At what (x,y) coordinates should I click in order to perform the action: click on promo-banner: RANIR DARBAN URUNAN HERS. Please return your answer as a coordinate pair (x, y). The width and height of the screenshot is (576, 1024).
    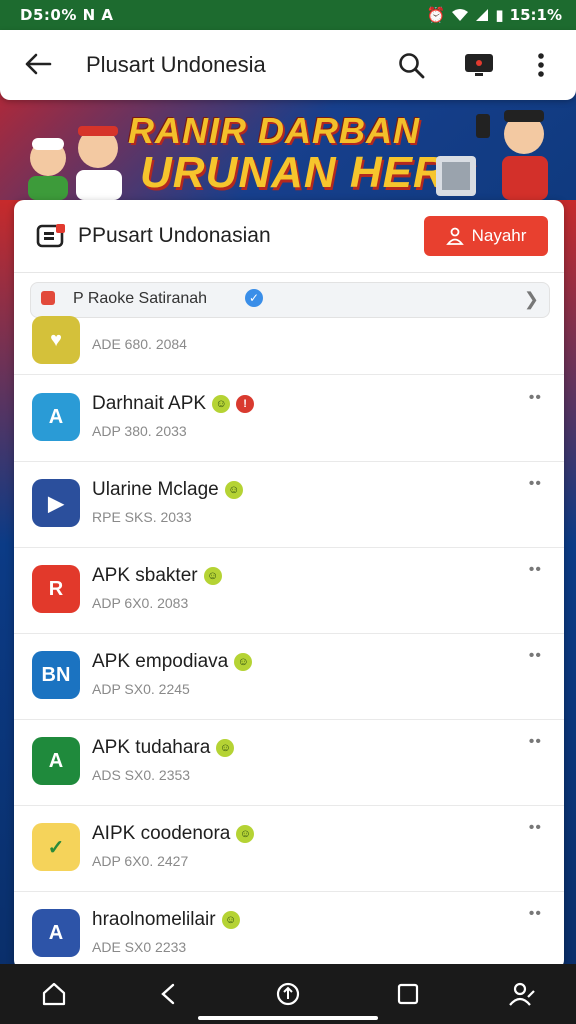
    Looking at the image, I should click on (288, 150).